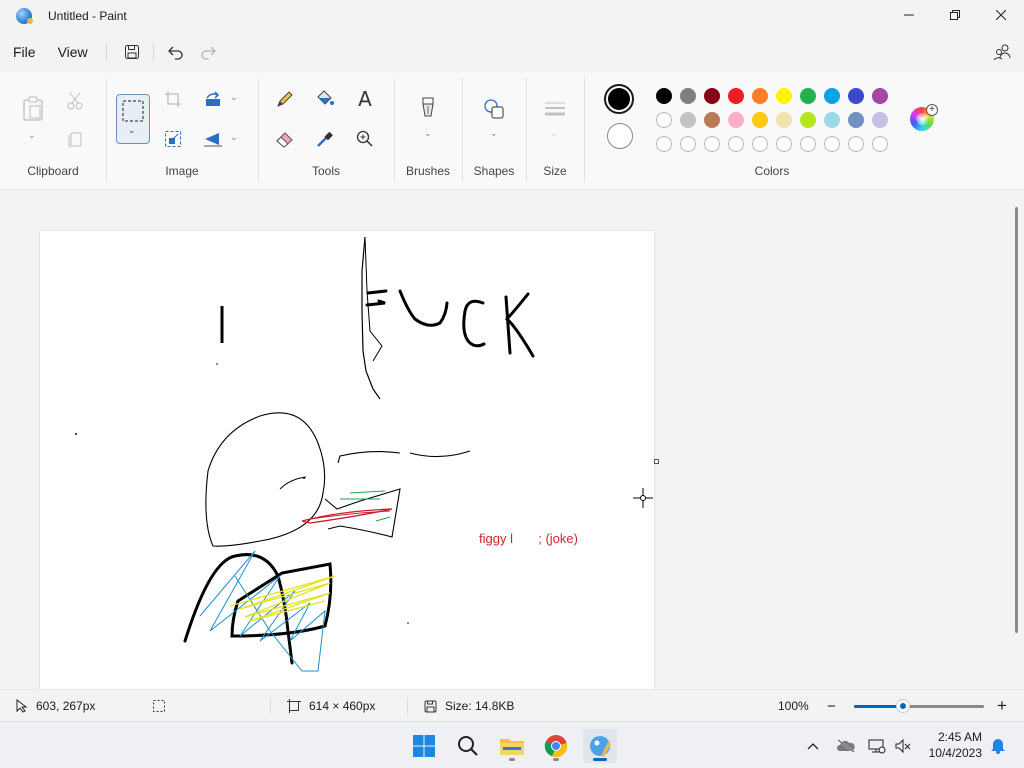 The image size is (1024, 768). What do you see at coordinates (813, 746) in the screenshot?
I see `show-hidden-icons-button` at bounding box center [813, 746].